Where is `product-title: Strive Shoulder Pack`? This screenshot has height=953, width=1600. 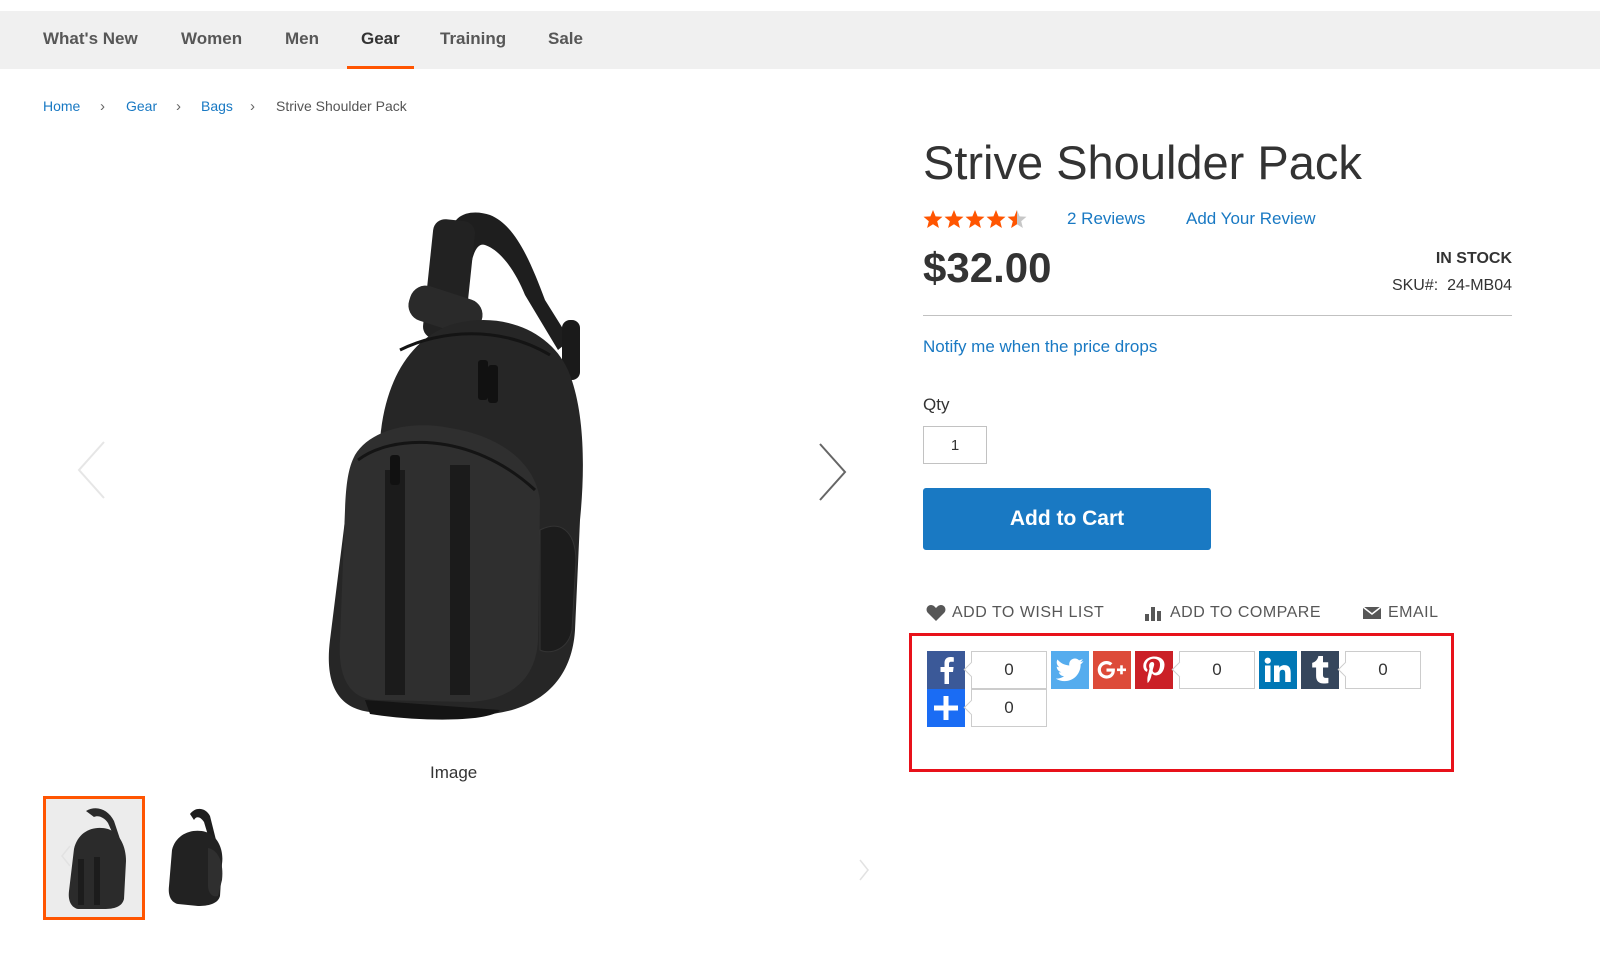
product-title: Strive Shoulder Pack is located at coordinates (1142, 162).